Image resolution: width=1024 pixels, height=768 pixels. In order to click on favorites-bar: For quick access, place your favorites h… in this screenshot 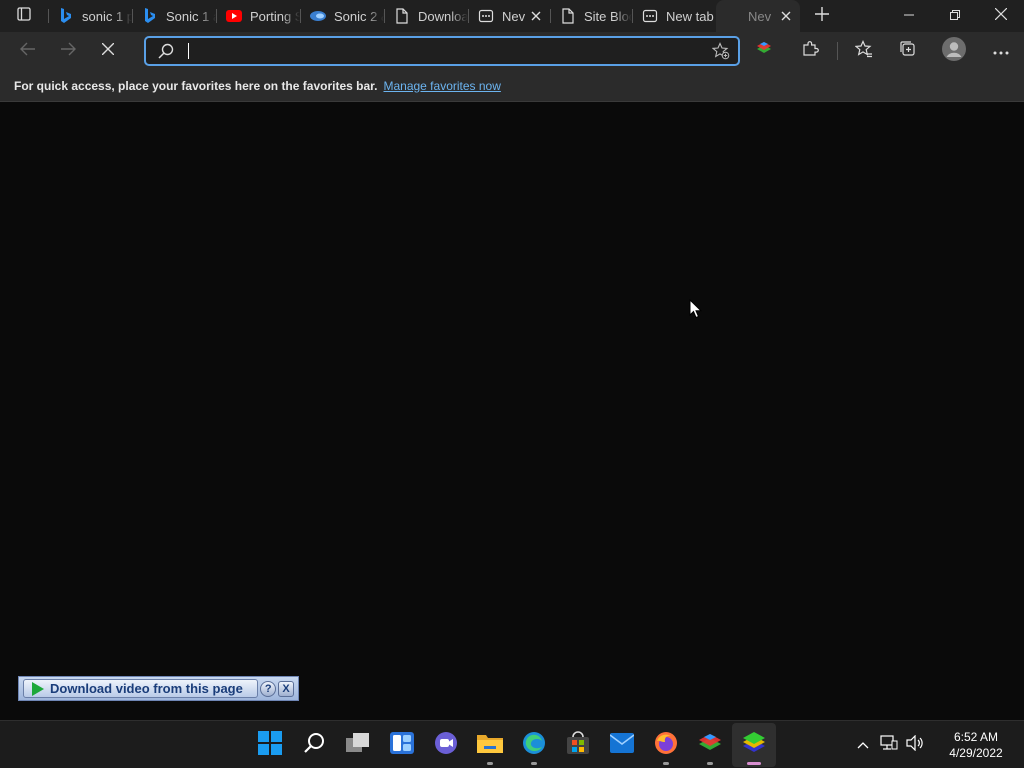, I will do `click(512, 86)`.